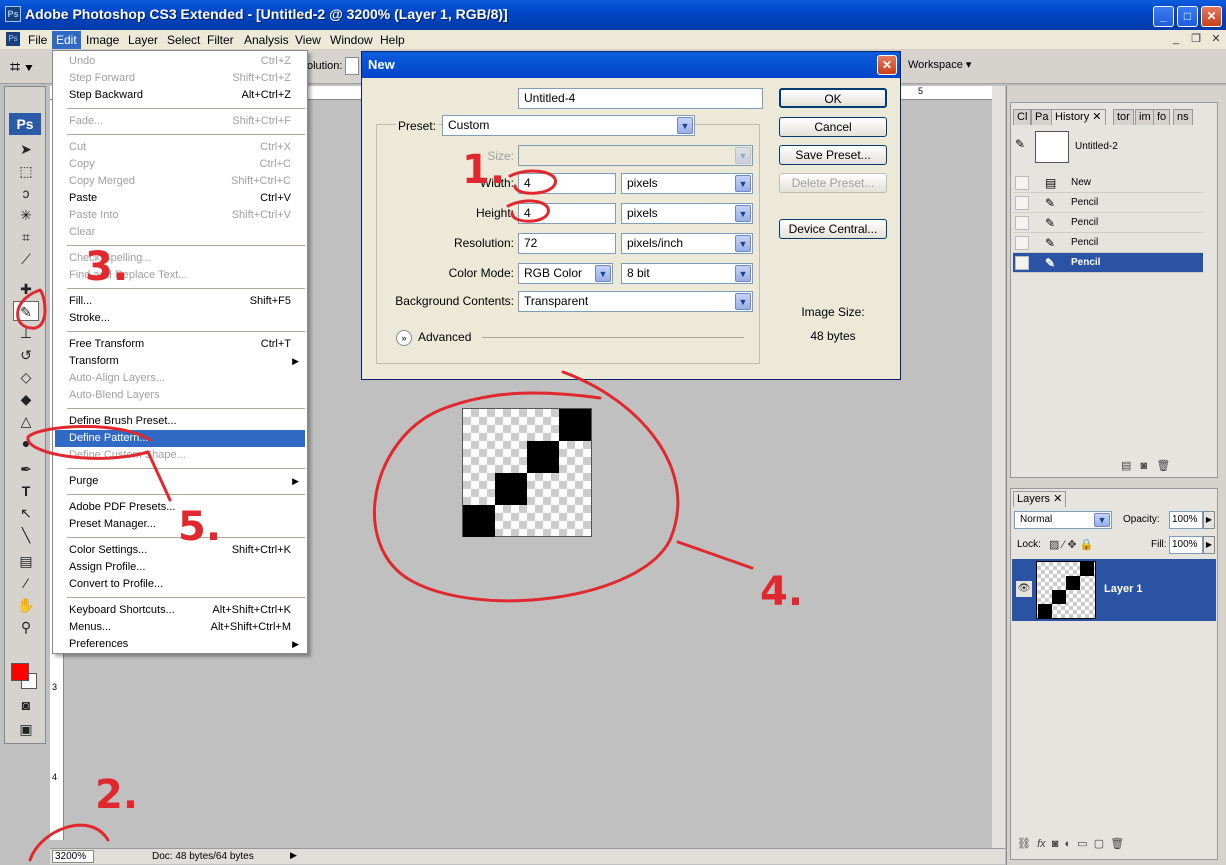 The height and width of the screenshot is (865, 1226). Describe the element at coordinates (532, 182) in the screenshot. I see `width-circle-annotation` at that location.